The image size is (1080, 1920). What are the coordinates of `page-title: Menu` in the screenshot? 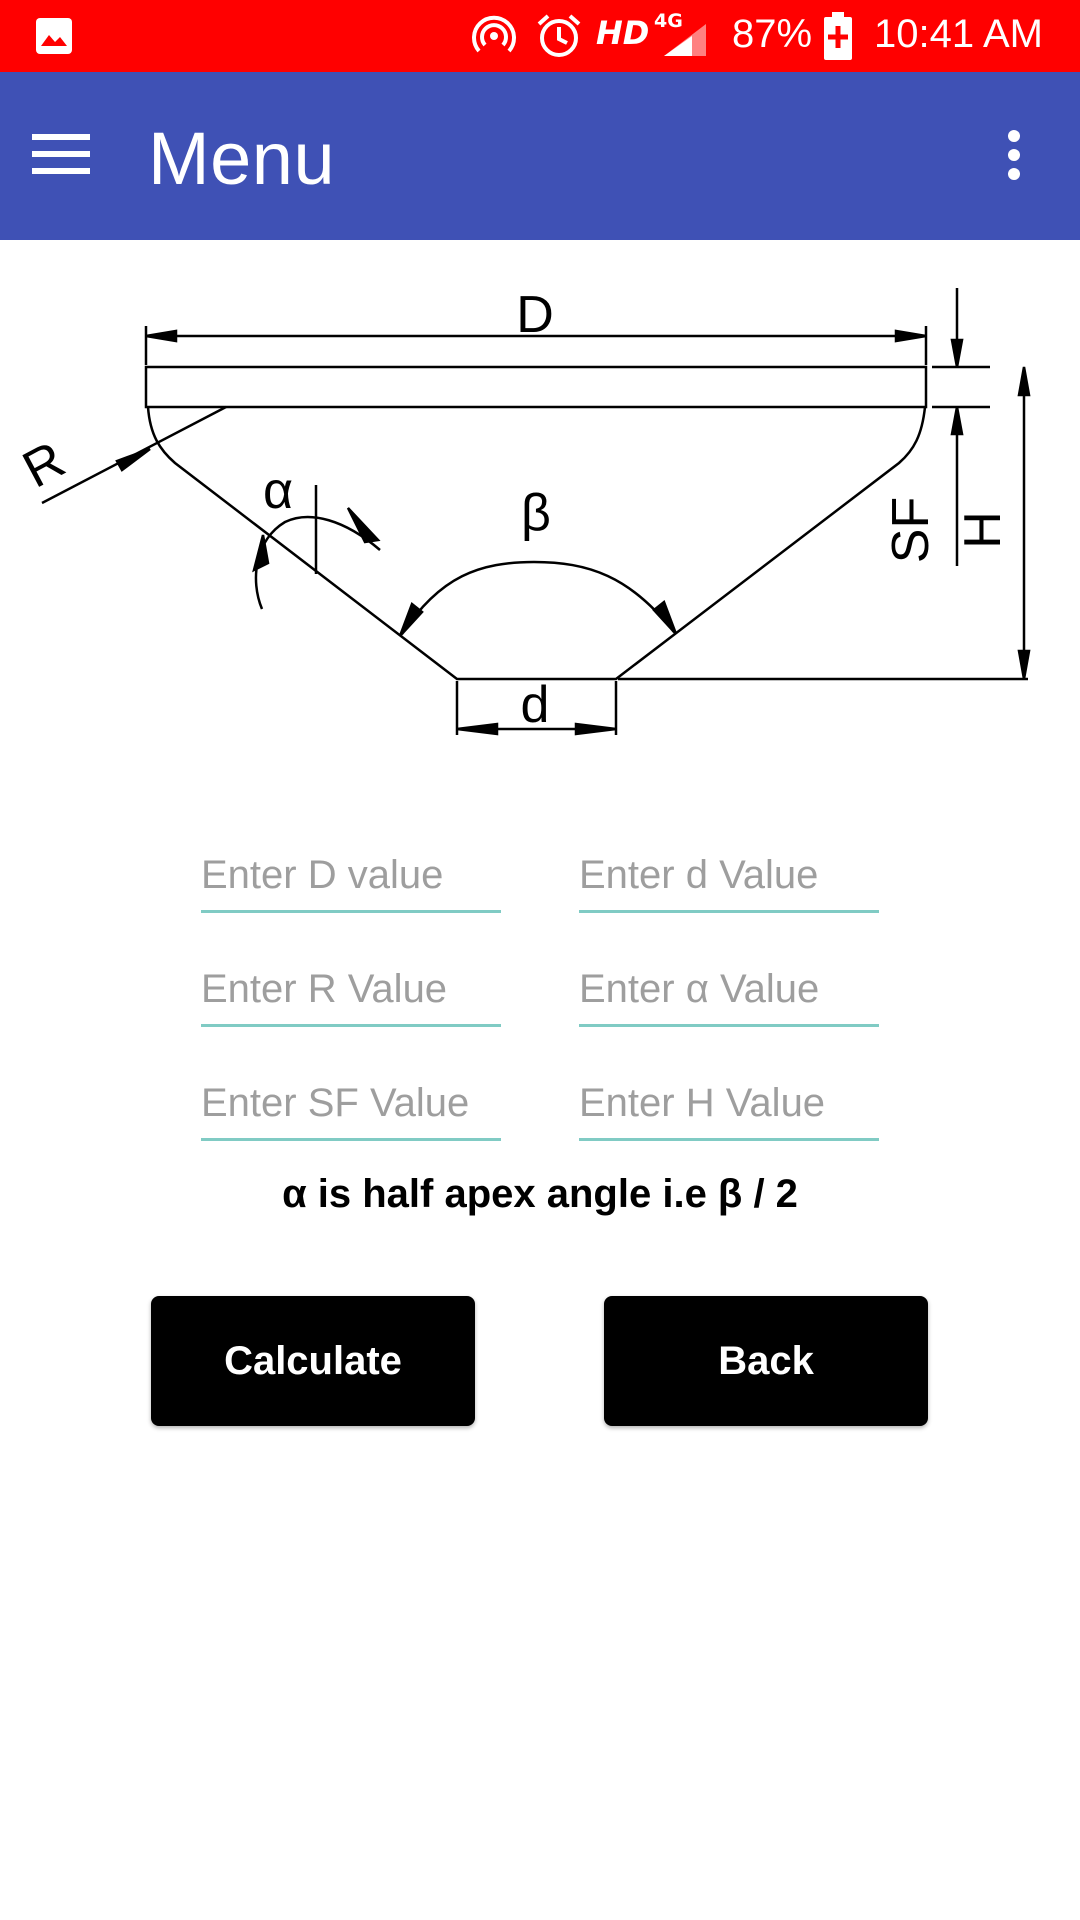 It's located at (242, 158).